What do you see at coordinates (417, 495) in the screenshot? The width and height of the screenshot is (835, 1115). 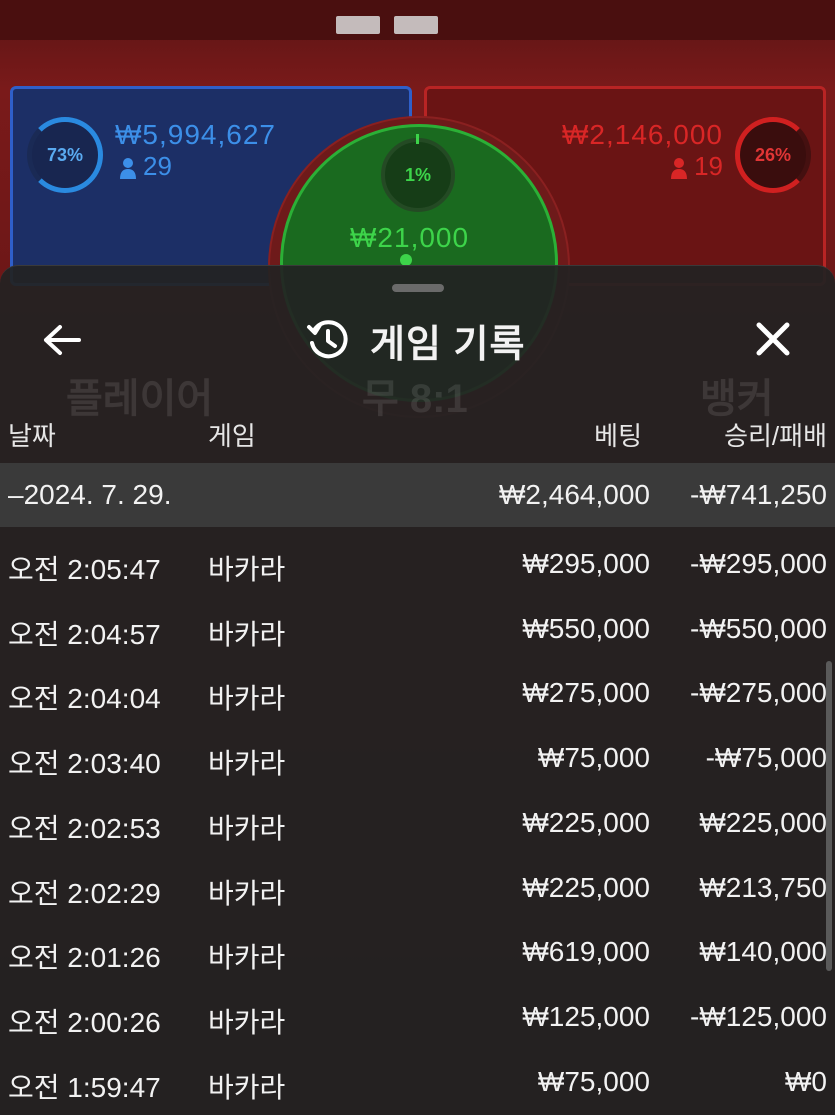 I see `date-group-row: –2024. 7. 29. ₩2,464,000 -₩741,250` at bounding box center [417, 495].